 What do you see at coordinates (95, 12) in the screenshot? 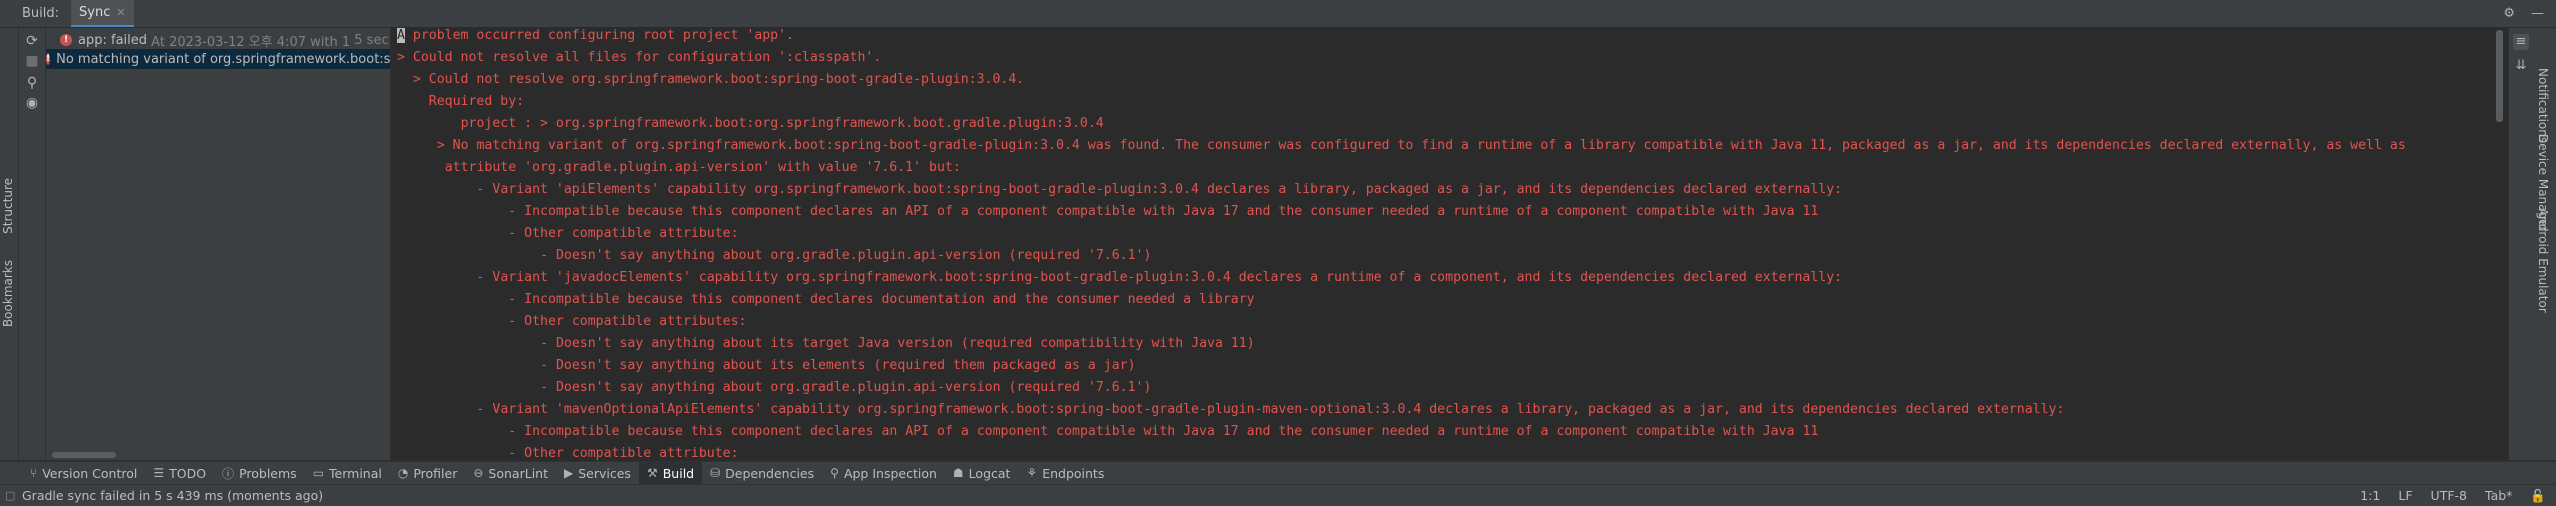
I see `tab-sync-label: Sync` at bounding box center [95, 12].